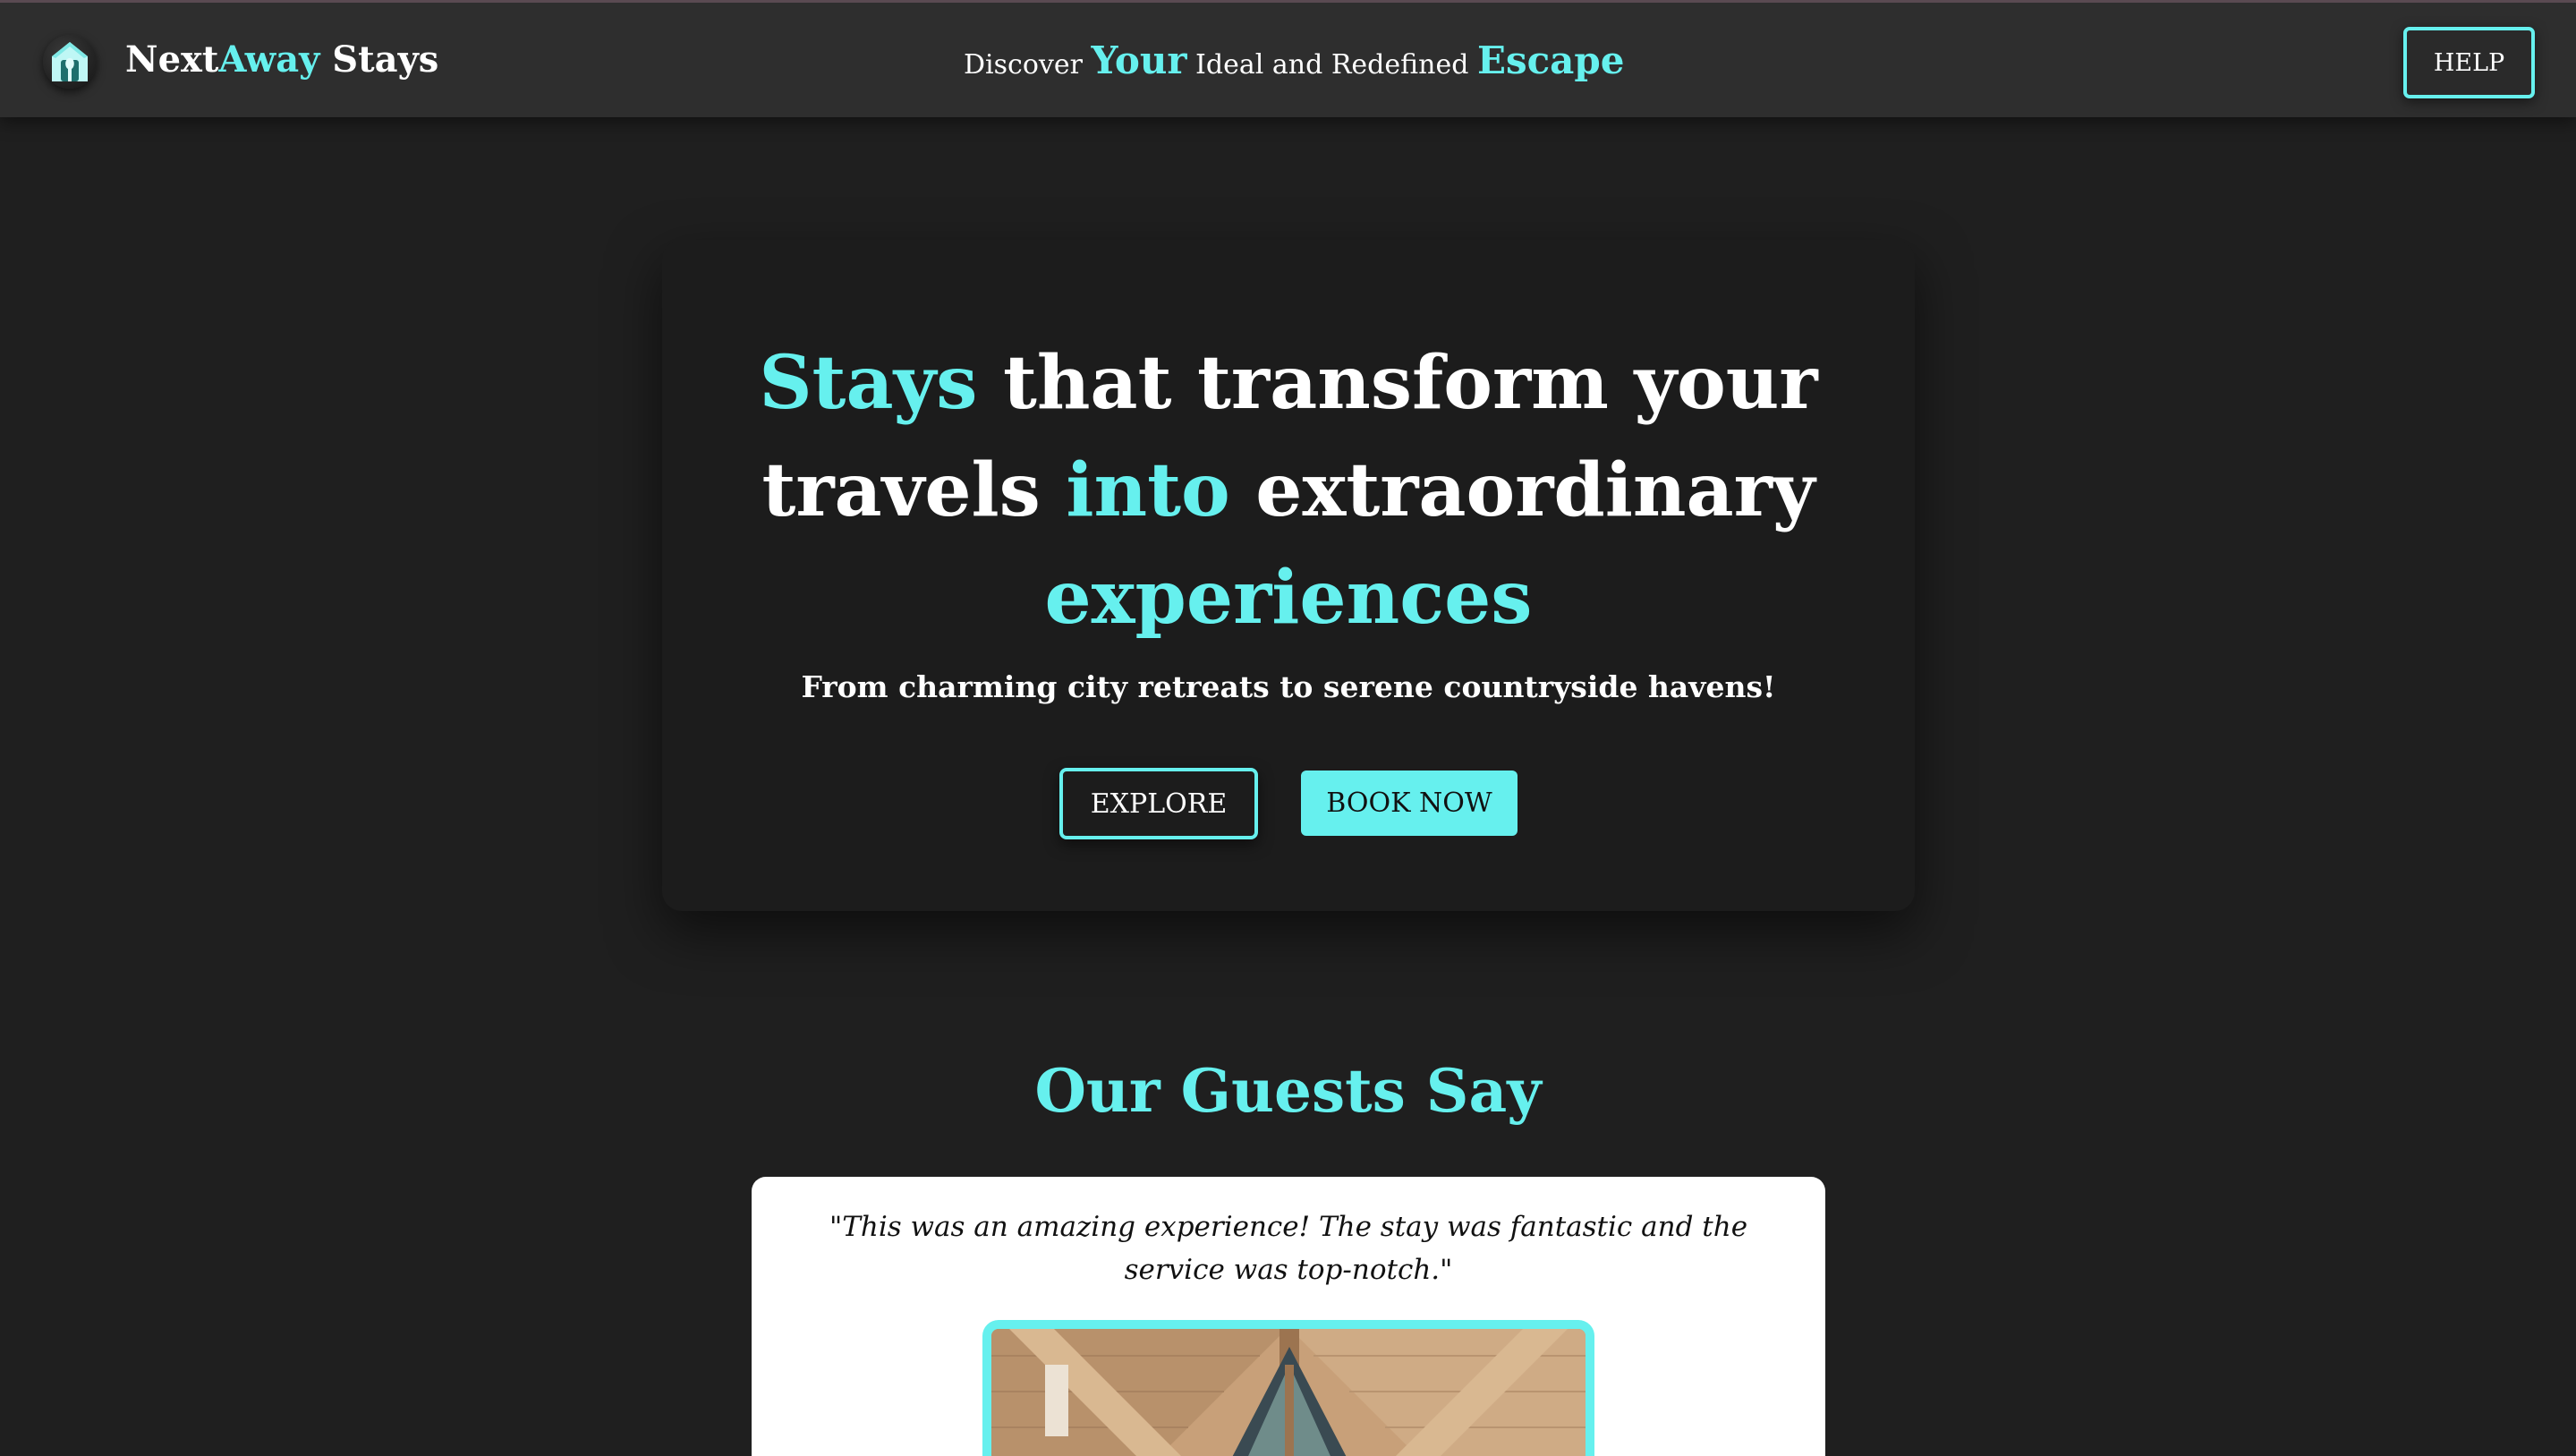 The height and width of the screenshot is (1456, 2576). What do you see at coordinates (1522, 490) in the screenshot?
I see `hero-title-extraordinary: extraordinary` at bounding box center [1522, 490].